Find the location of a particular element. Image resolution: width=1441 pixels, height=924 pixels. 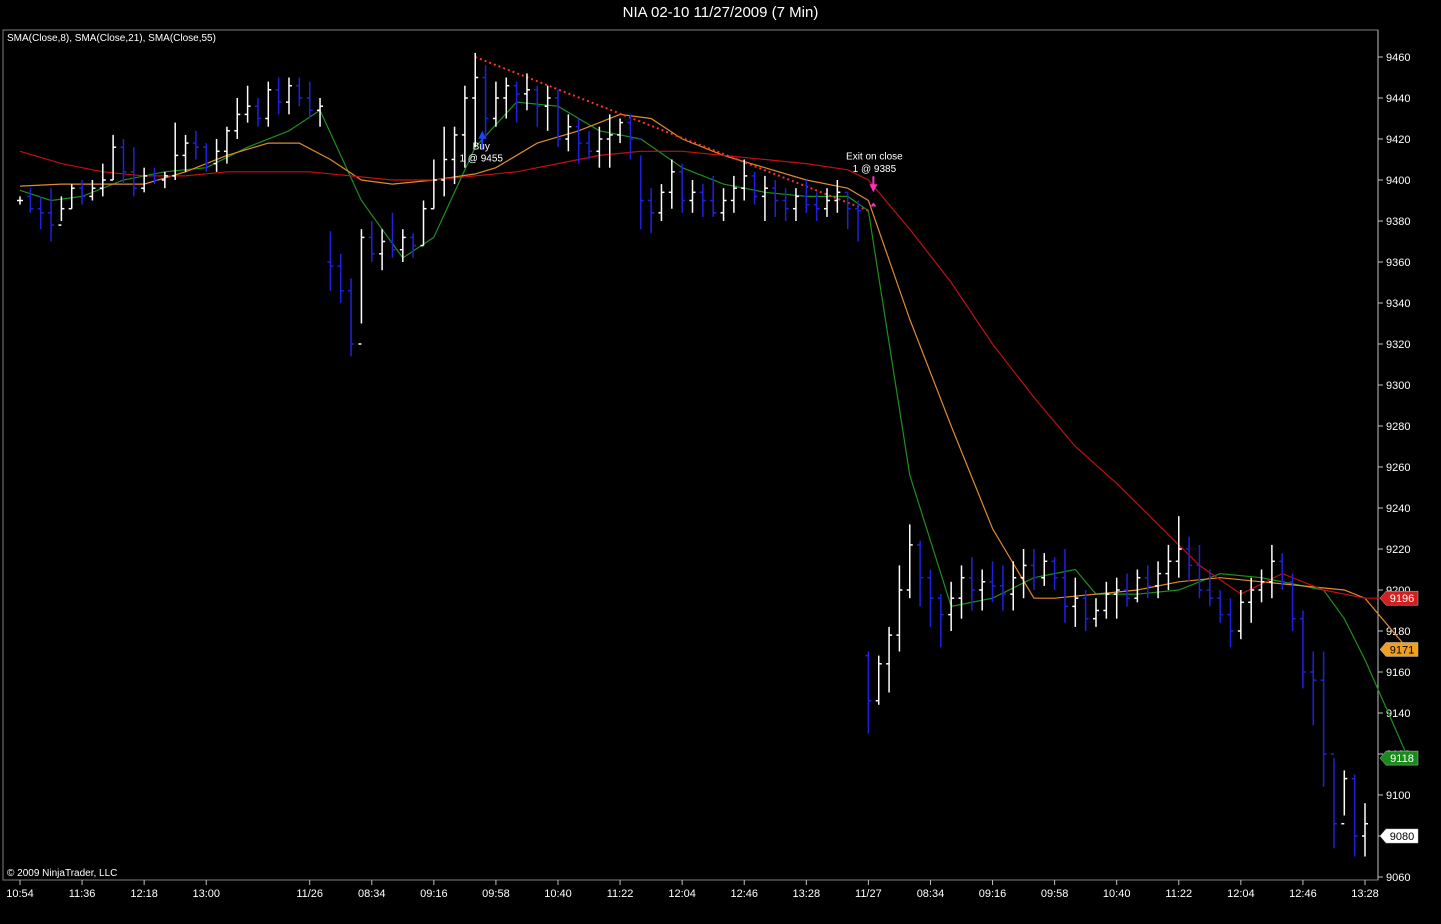

price-marker: 9080 is located at coordinates (1399, 836).